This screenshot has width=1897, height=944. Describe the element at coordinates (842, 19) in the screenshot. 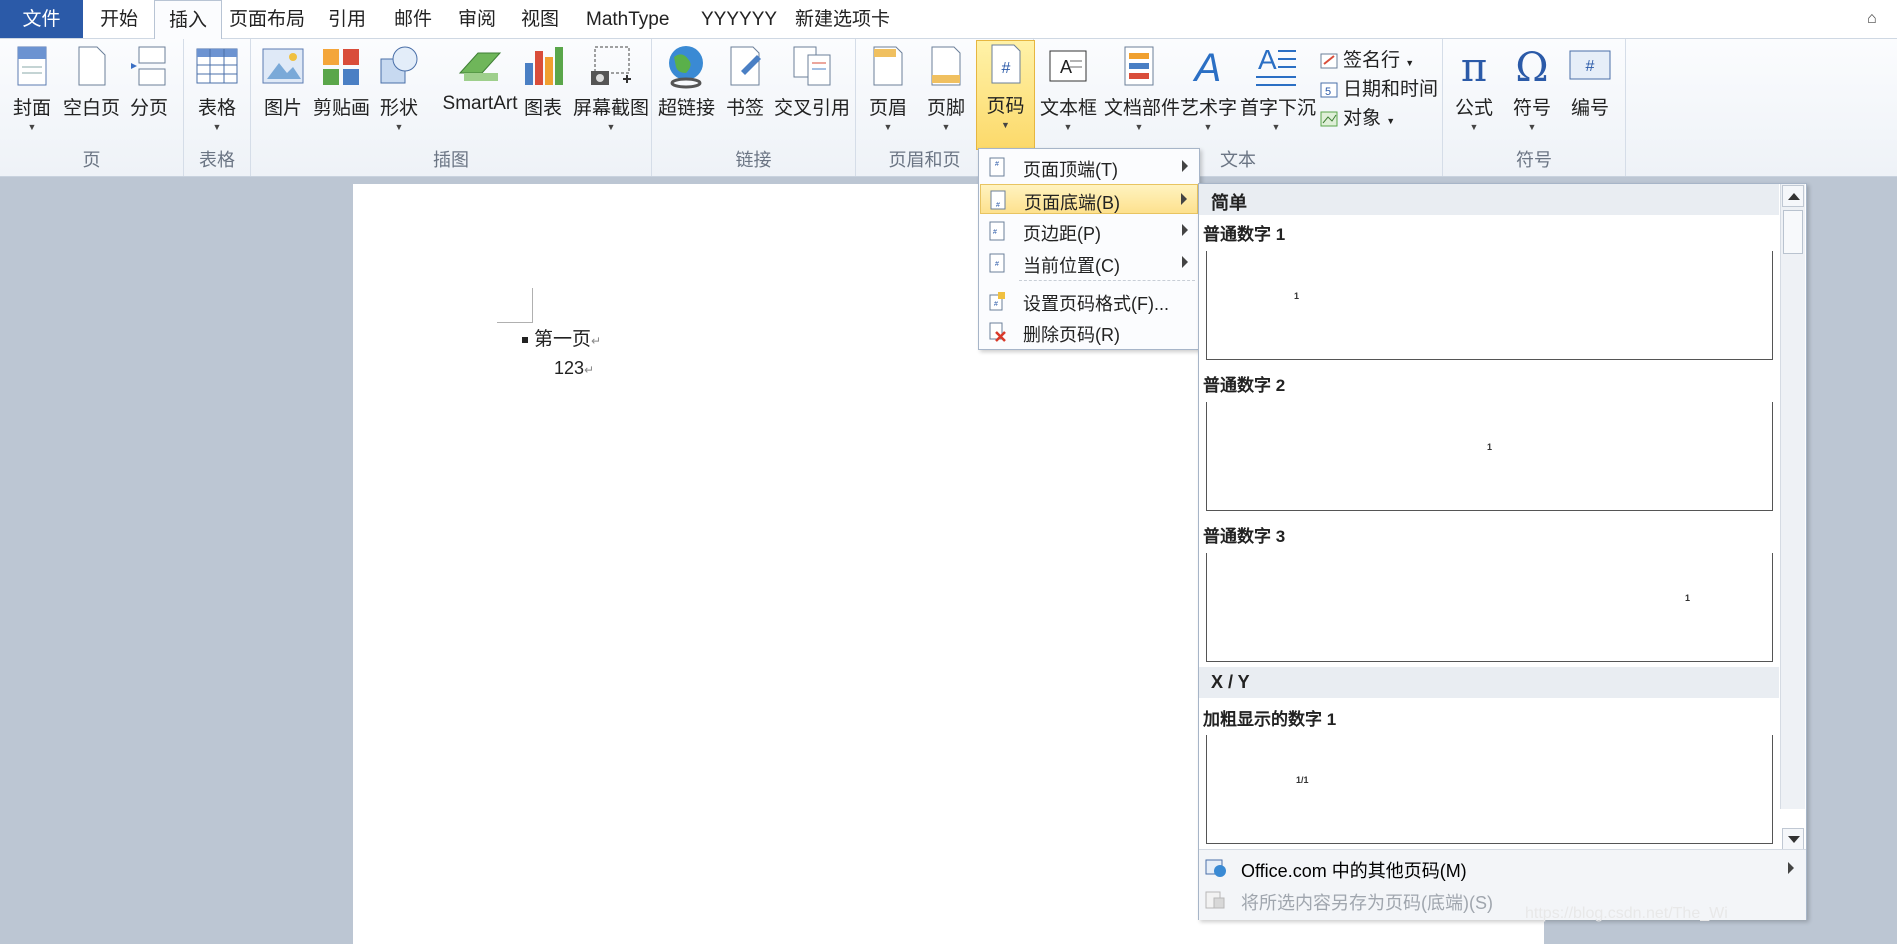

I see `tab-new: 新建选项卡` at that location.